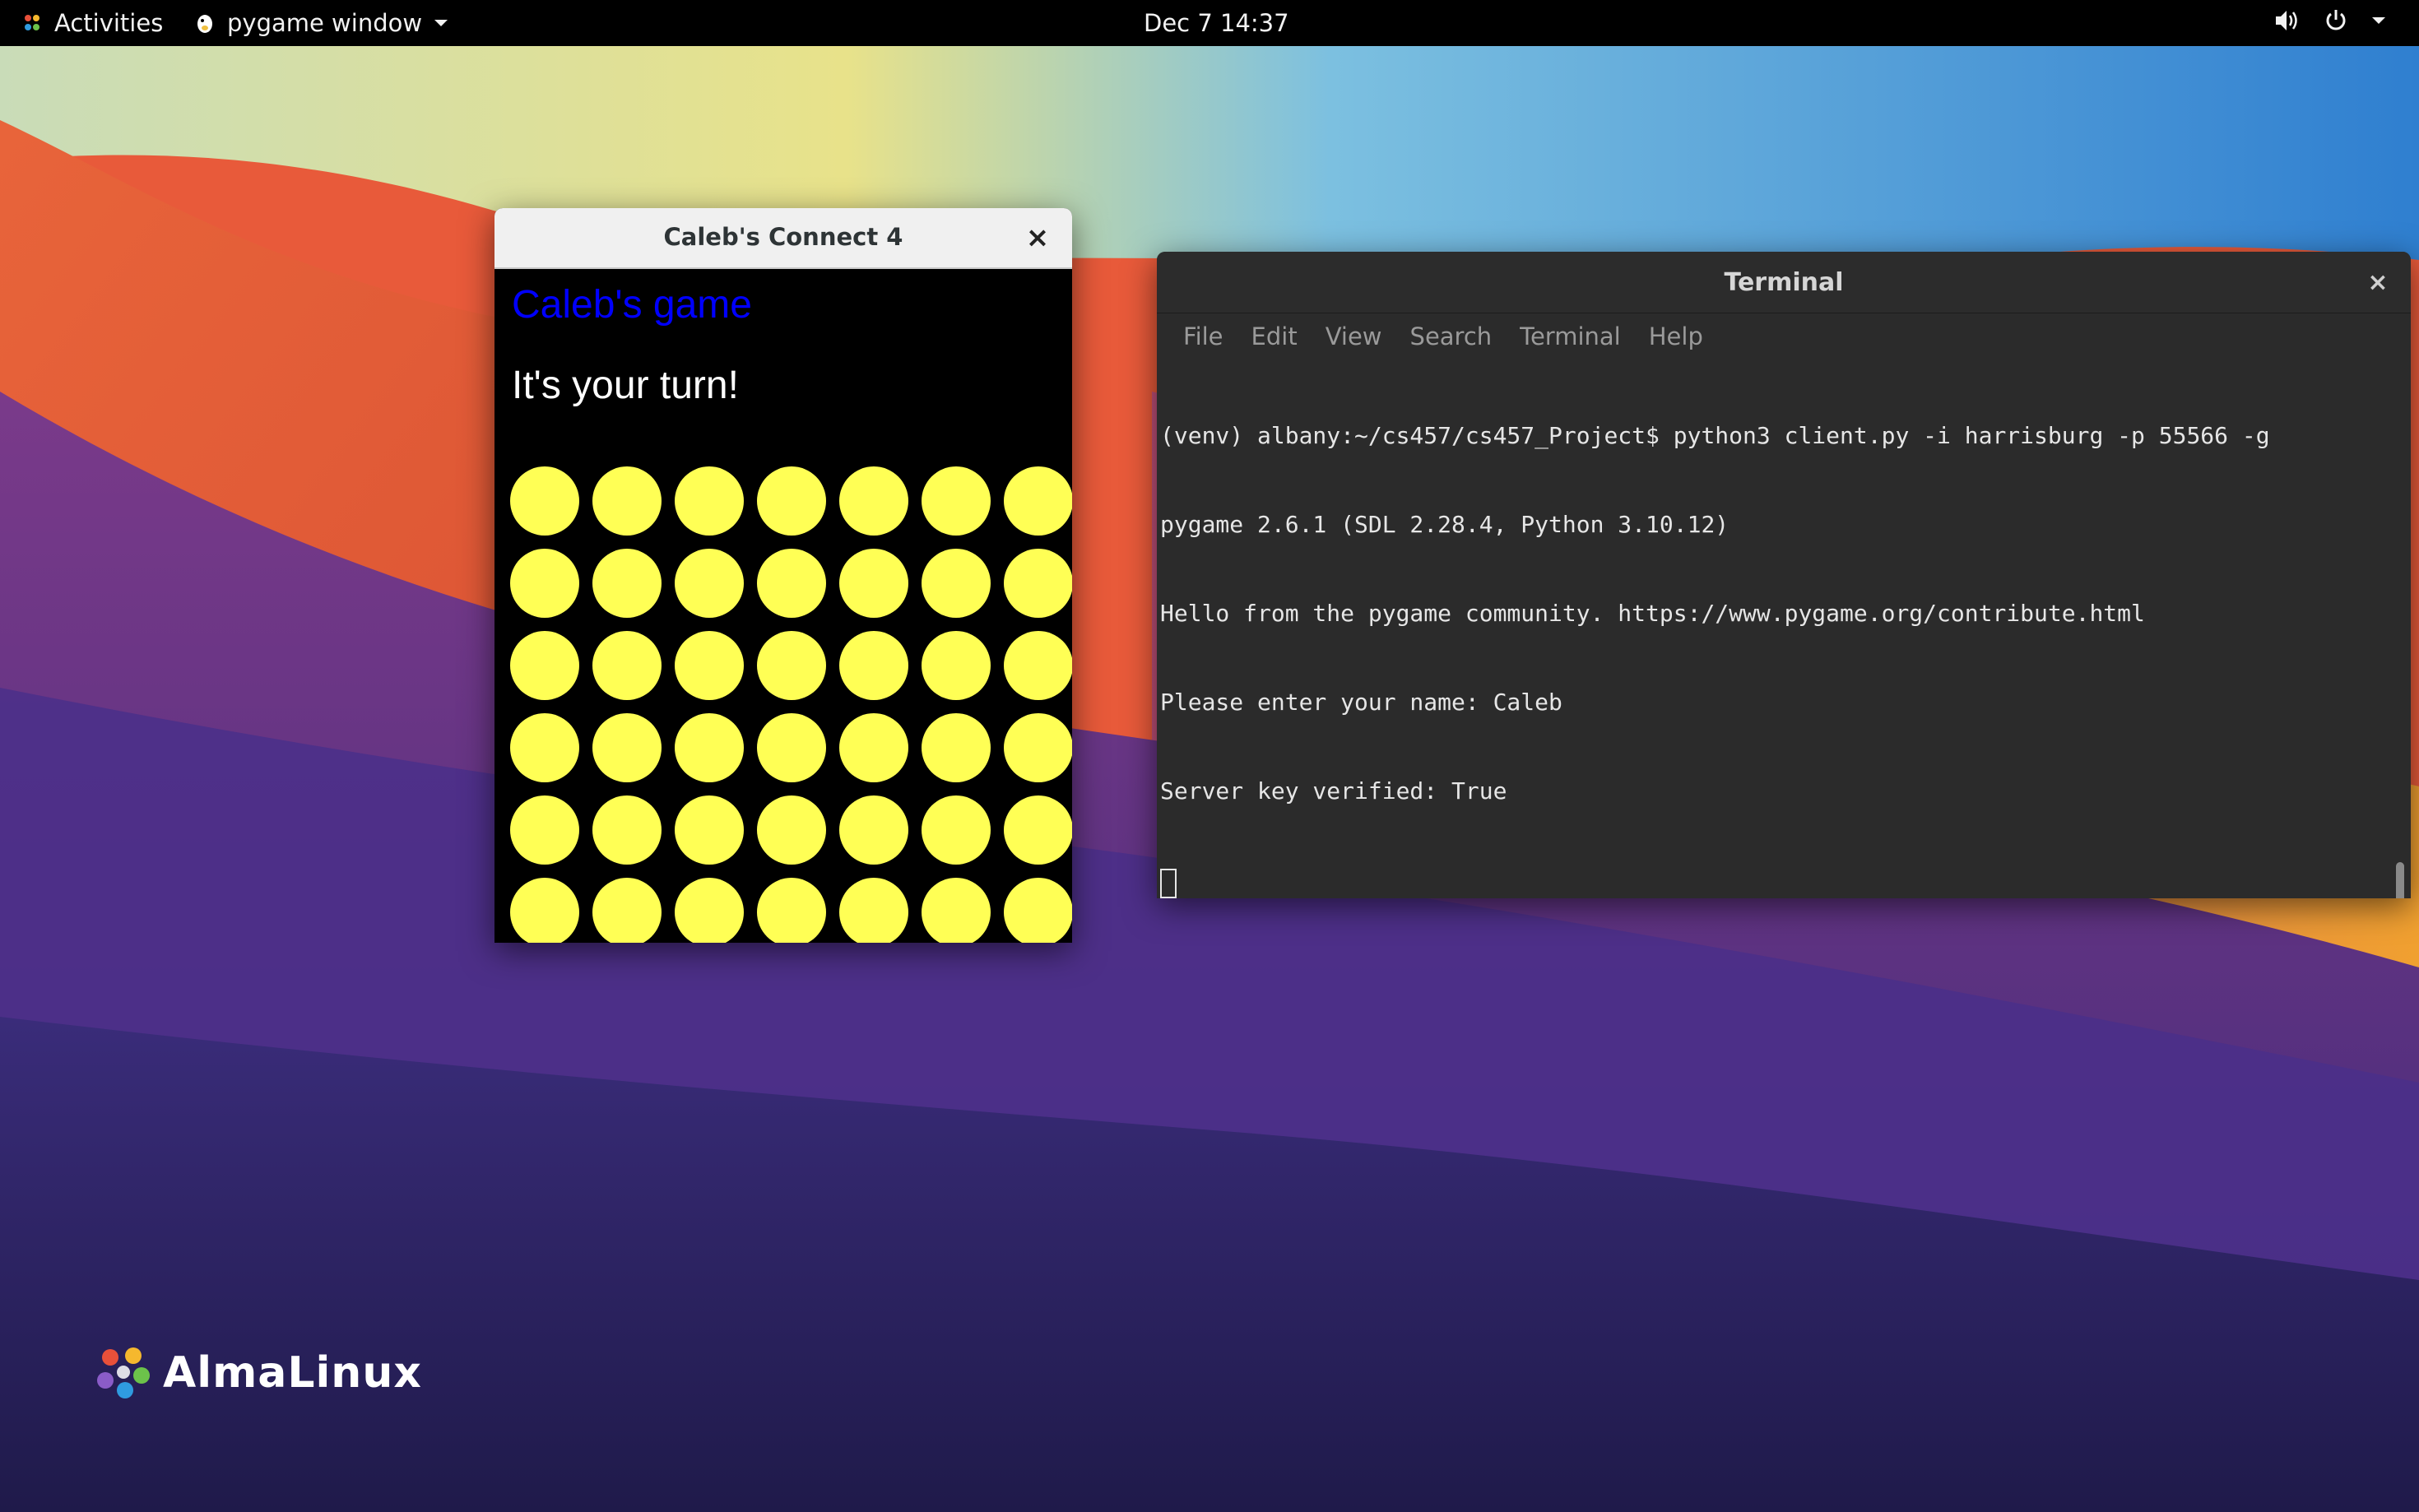  Describe the element at coordinates (788, 701) in the screenshot. I see `connect4-board` at that location.